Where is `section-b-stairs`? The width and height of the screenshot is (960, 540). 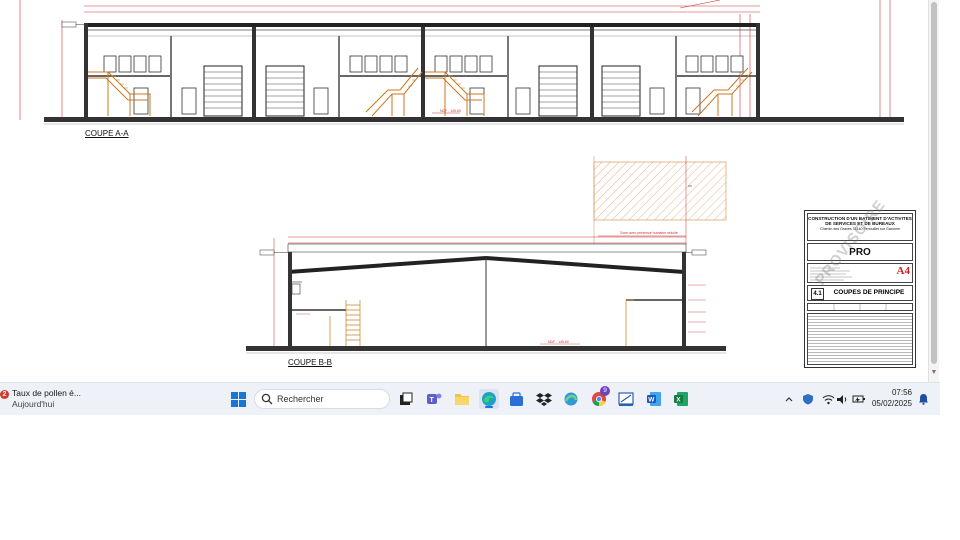 section-b-stairs is located at coordinates (481, 322).